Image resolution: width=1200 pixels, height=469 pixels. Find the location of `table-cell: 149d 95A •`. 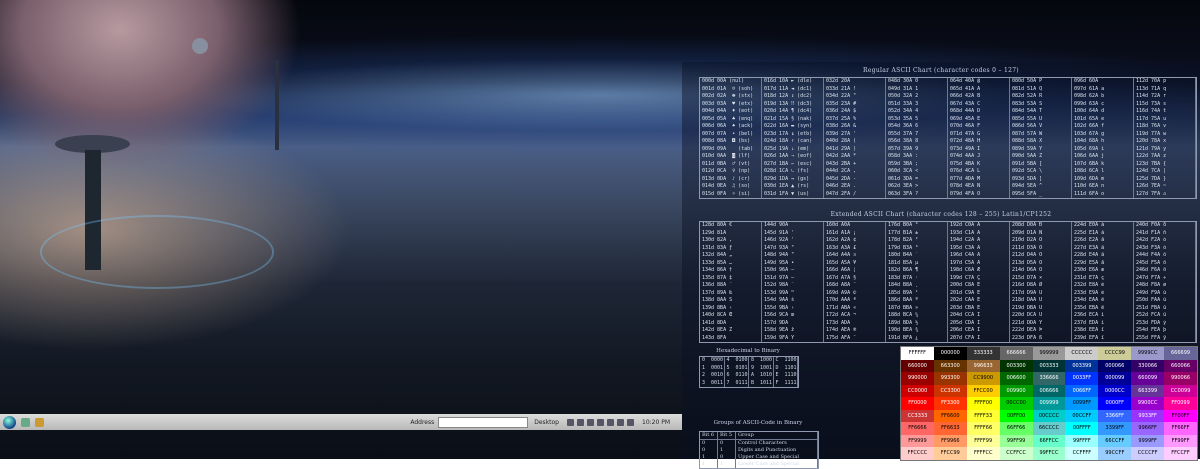

table-cell: 149d 95A • is located at coordinates (779, 262).